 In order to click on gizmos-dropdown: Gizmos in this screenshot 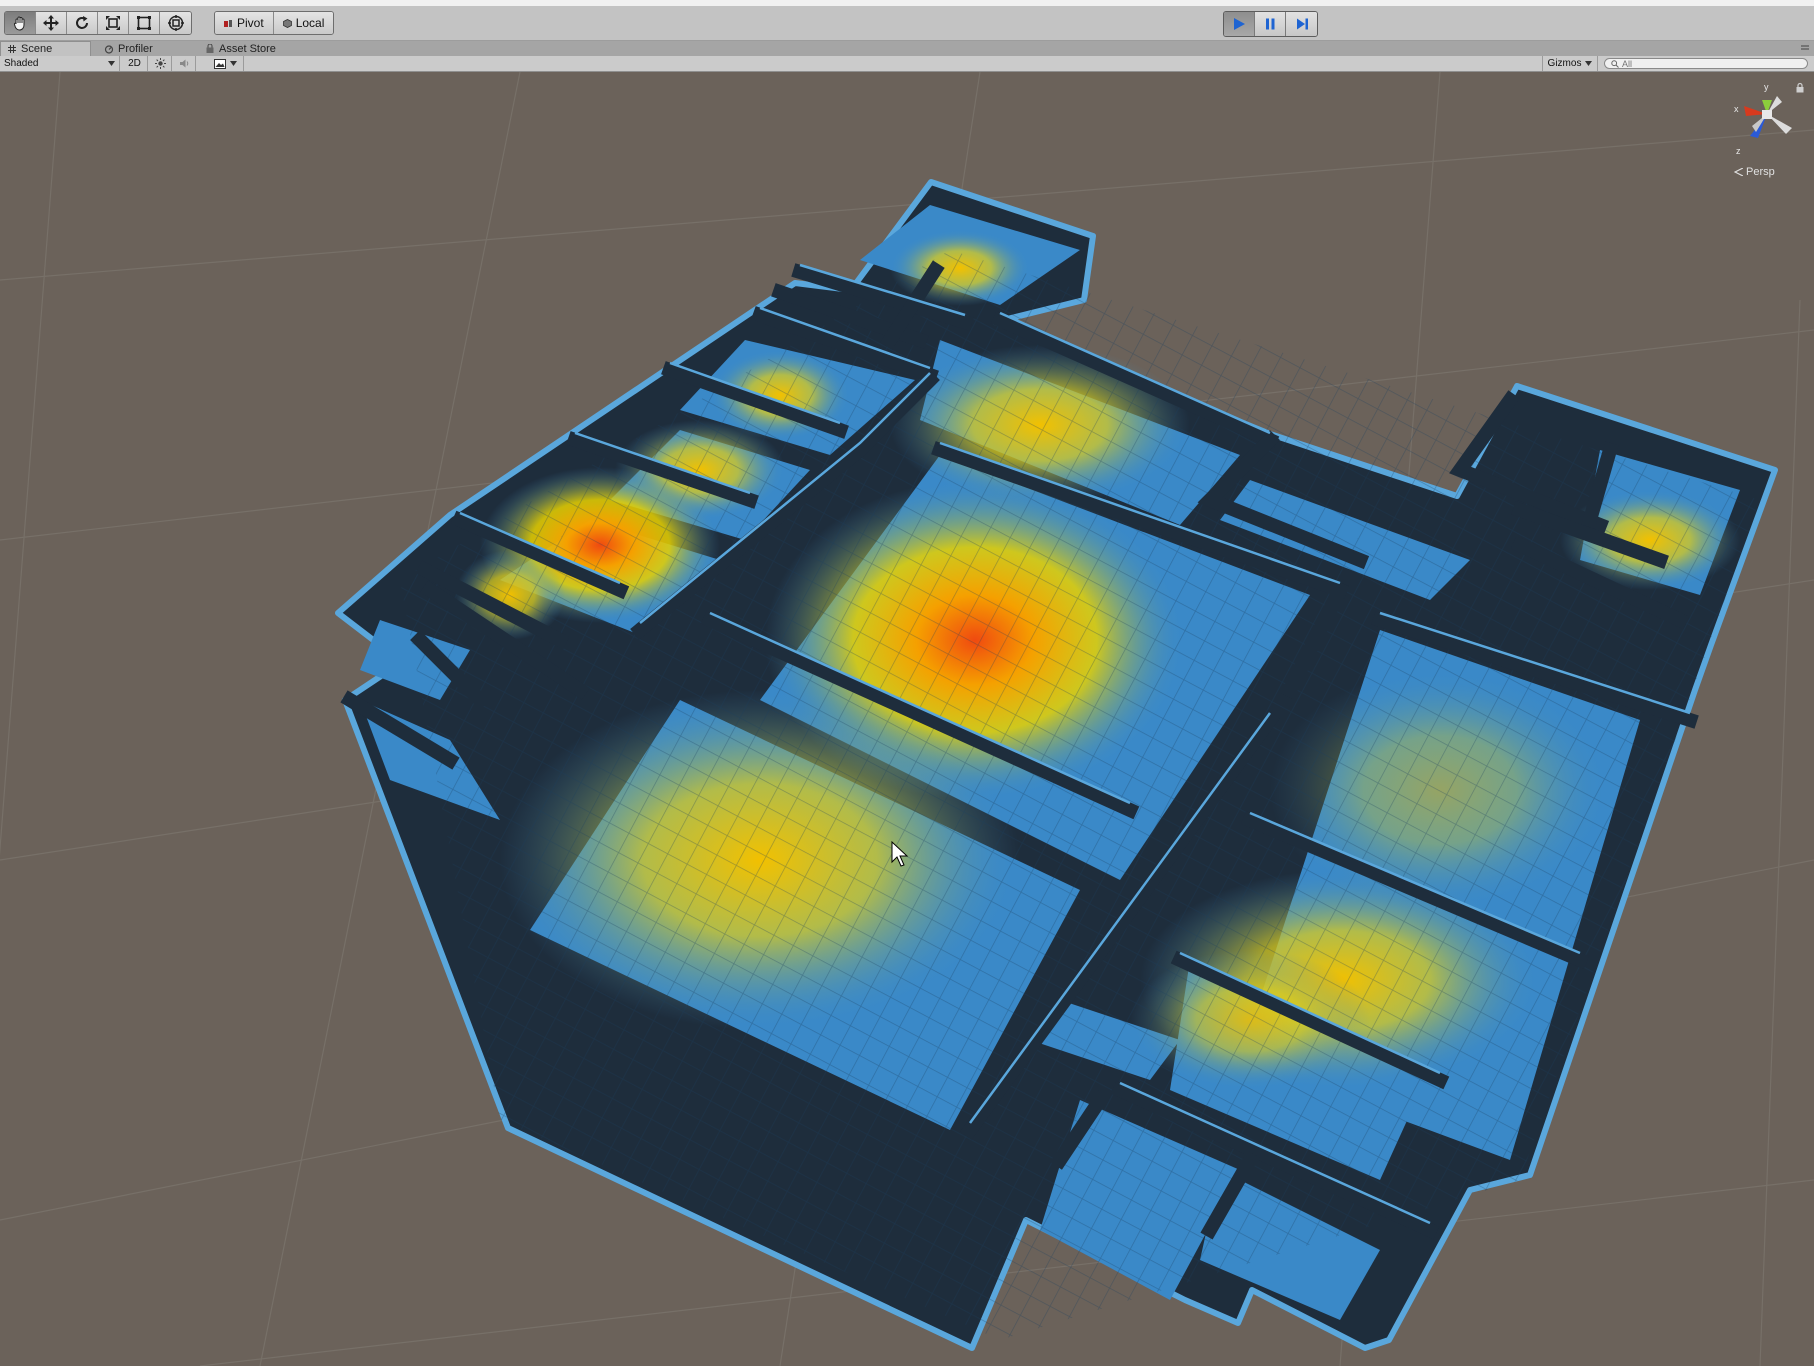, I will do `click(1570, 63)`.